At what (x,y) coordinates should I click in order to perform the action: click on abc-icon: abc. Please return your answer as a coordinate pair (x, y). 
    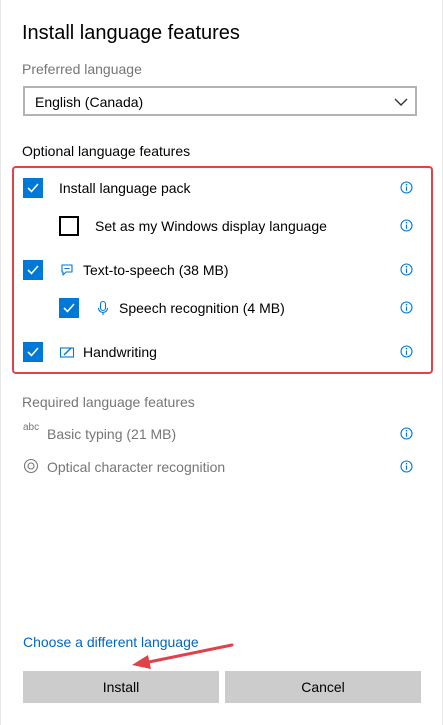
    Looking at the image, I should click on (31, 427).